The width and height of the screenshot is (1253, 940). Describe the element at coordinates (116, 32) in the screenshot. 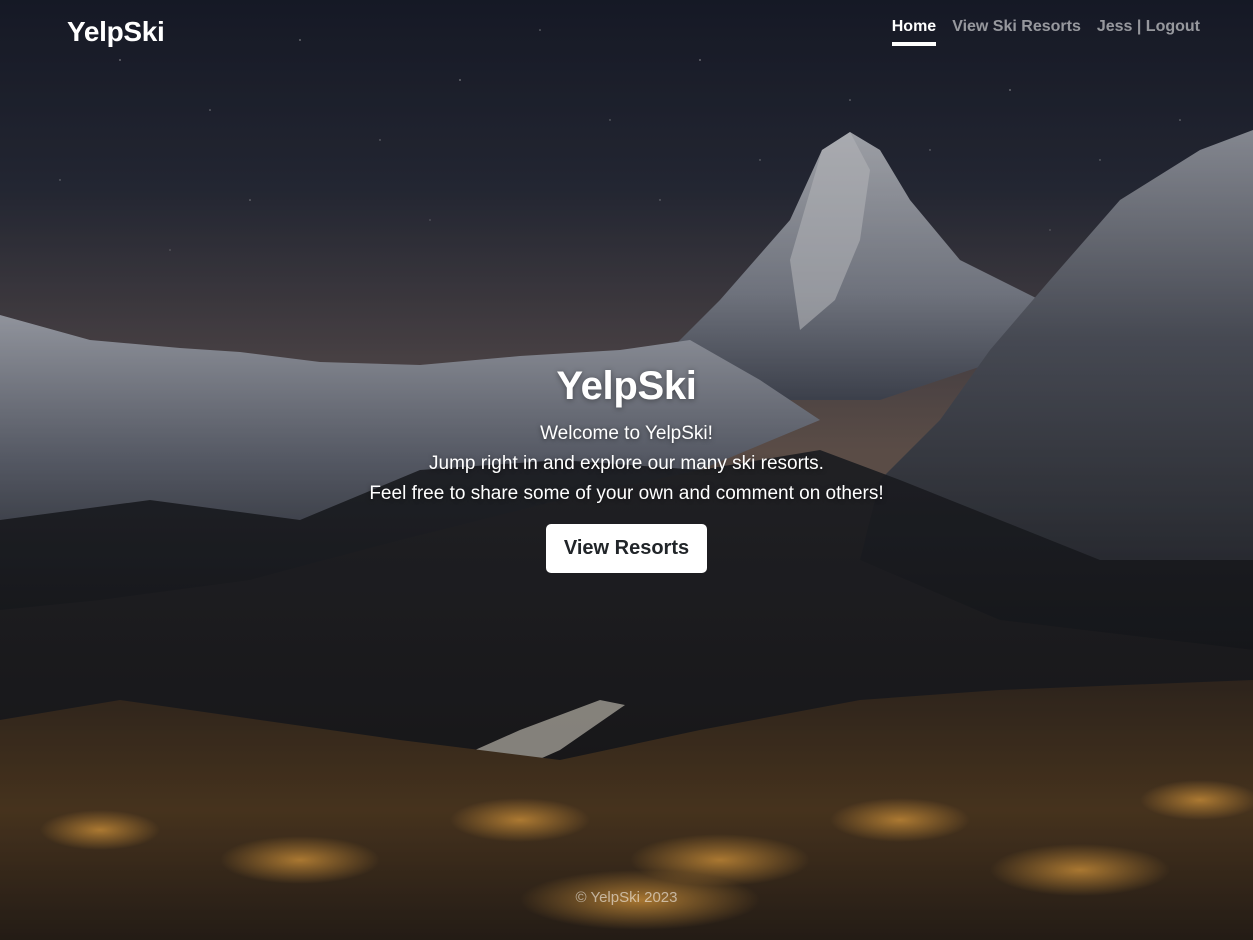

I see `brand-logo: YelpSki` at that location.